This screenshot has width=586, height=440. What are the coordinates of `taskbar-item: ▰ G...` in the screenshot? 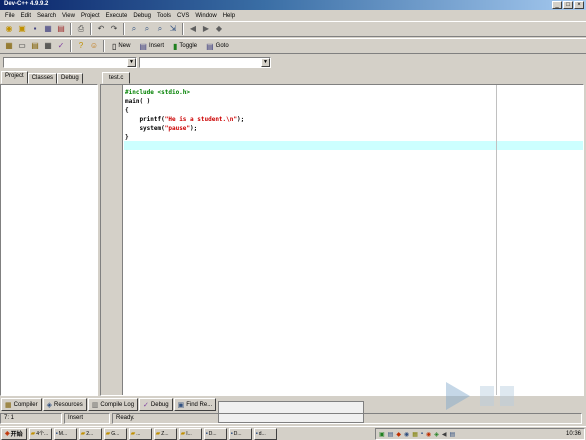 It's located at (115, 433).